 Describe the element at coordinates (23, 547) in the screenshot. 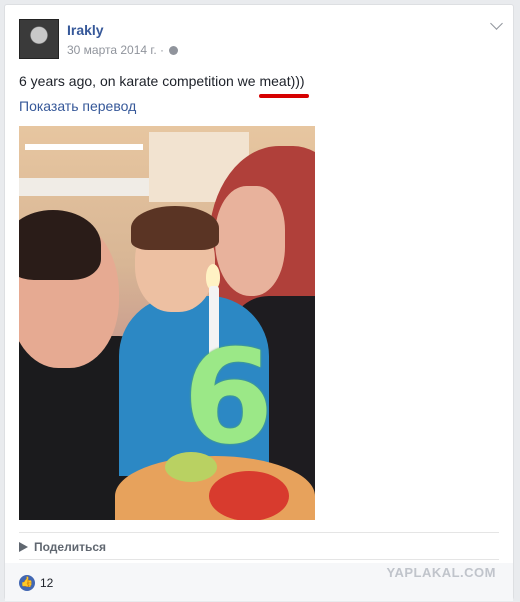

I see `share-icon` at that location.